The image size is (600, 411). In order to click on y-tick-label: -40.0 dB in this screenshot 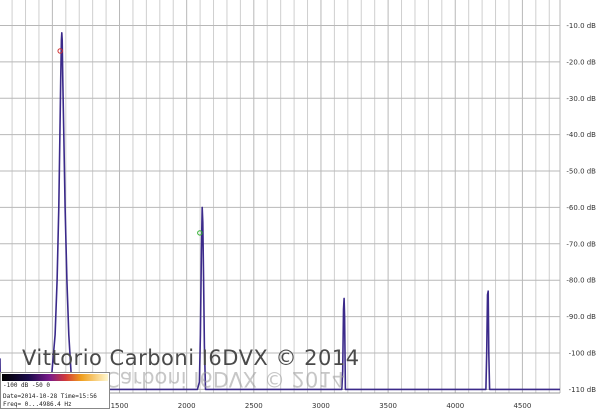, I will do `click(581, 135)`.